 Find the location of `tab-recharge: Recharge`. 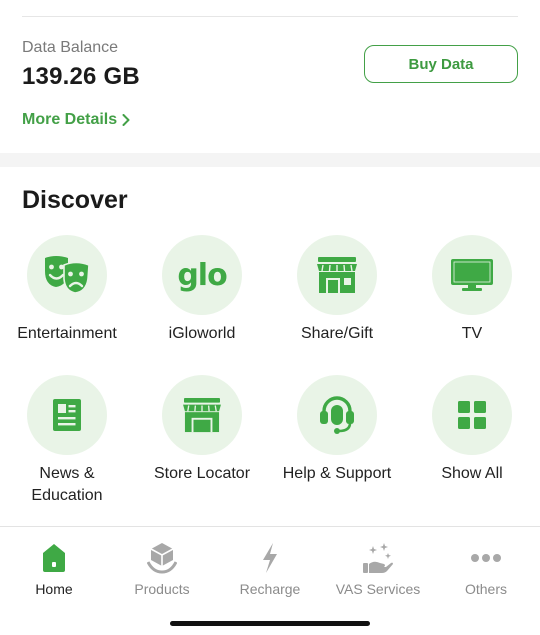

tab-recharge: Recharge is located at coordinates (270, 569).